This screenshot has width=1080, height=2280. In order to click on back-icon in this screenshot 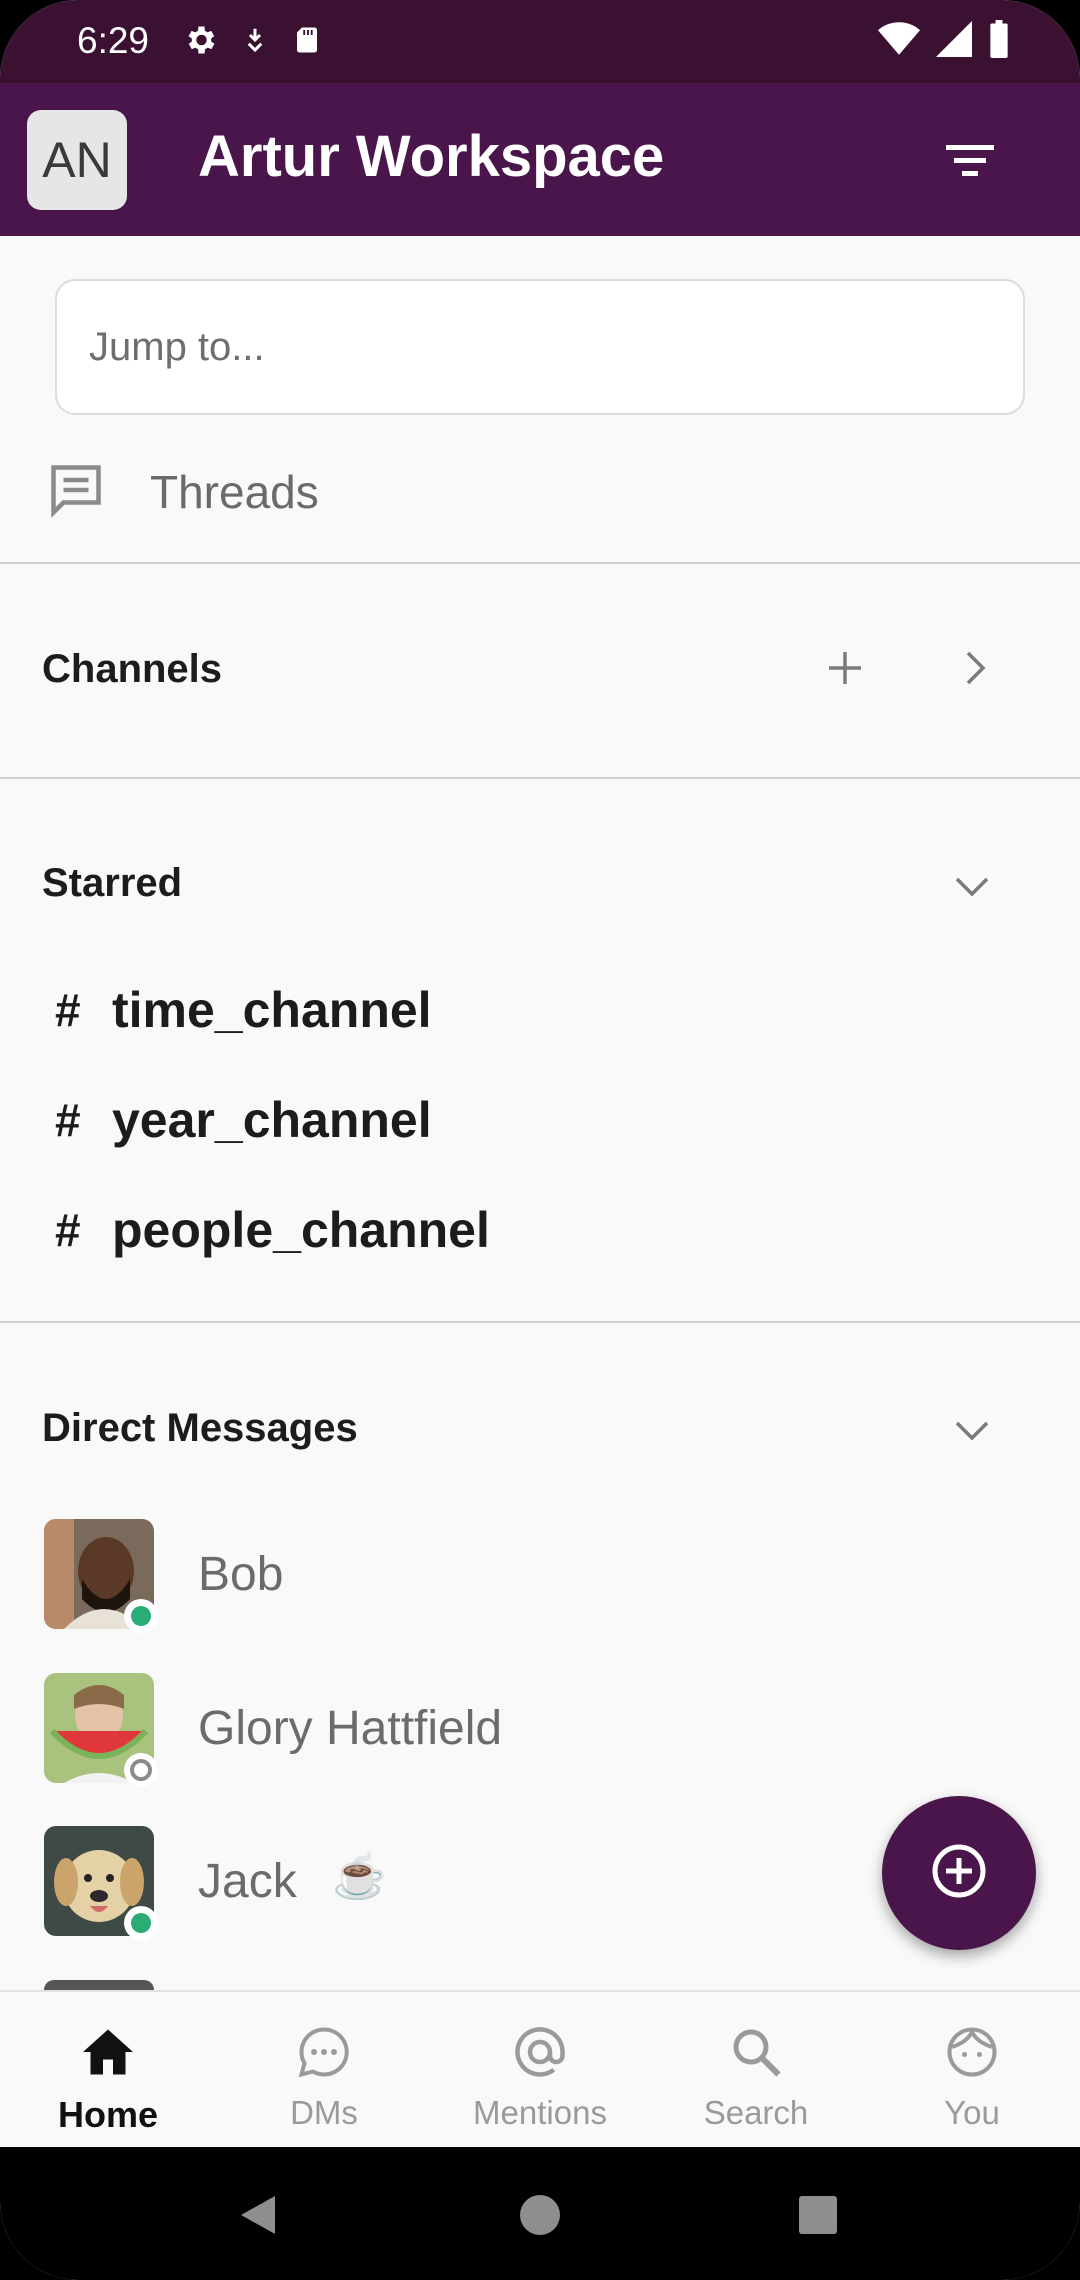, I will do `click(258, 2217)`.